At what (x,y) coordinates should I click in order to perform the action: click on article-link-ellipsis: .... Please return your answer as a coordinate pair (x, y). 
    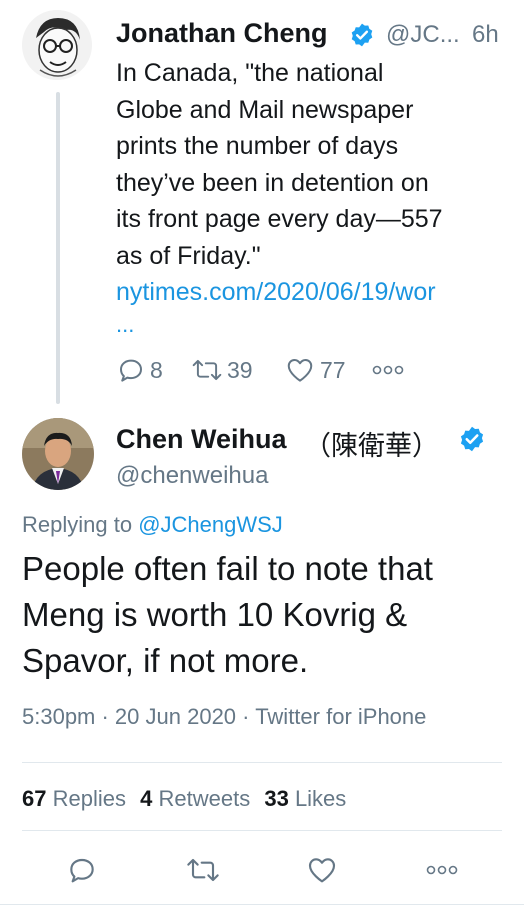
    Looking at the image, I should click on (316, 325).